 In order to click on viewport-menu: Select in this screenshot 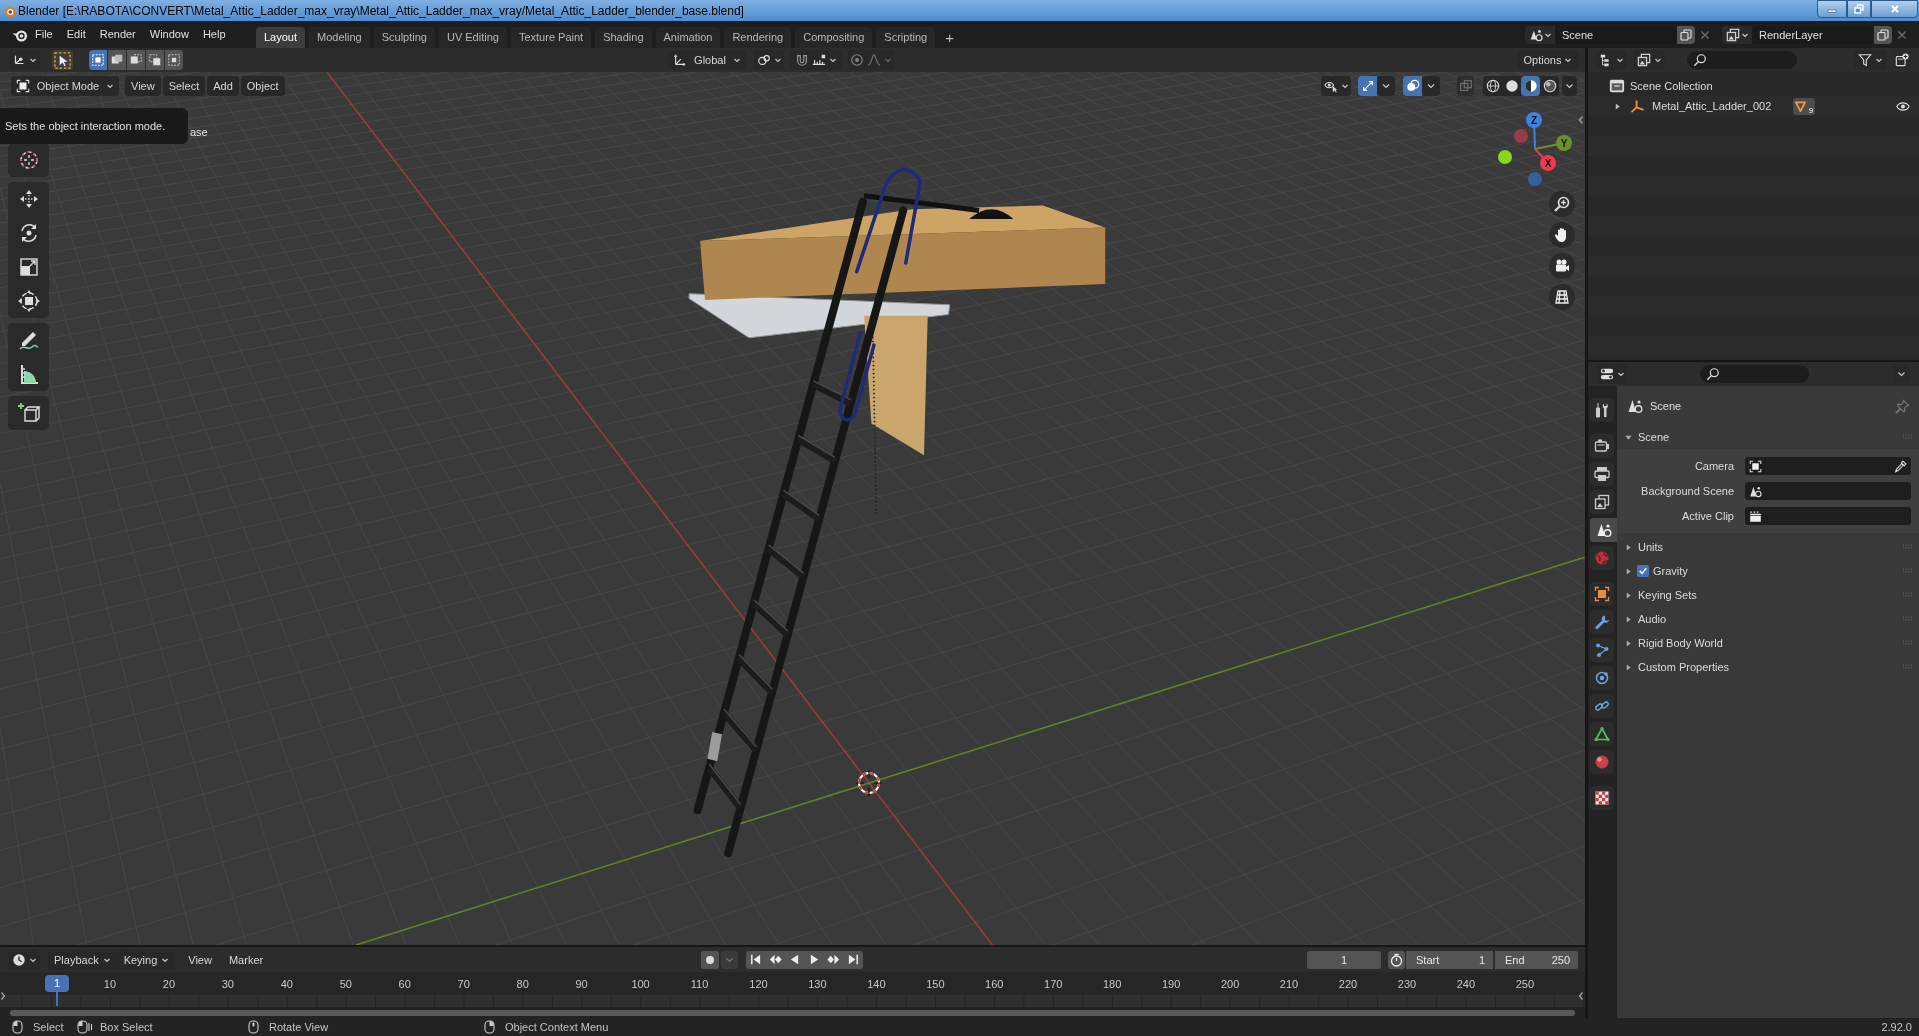, I will do `click(184, 86)`.